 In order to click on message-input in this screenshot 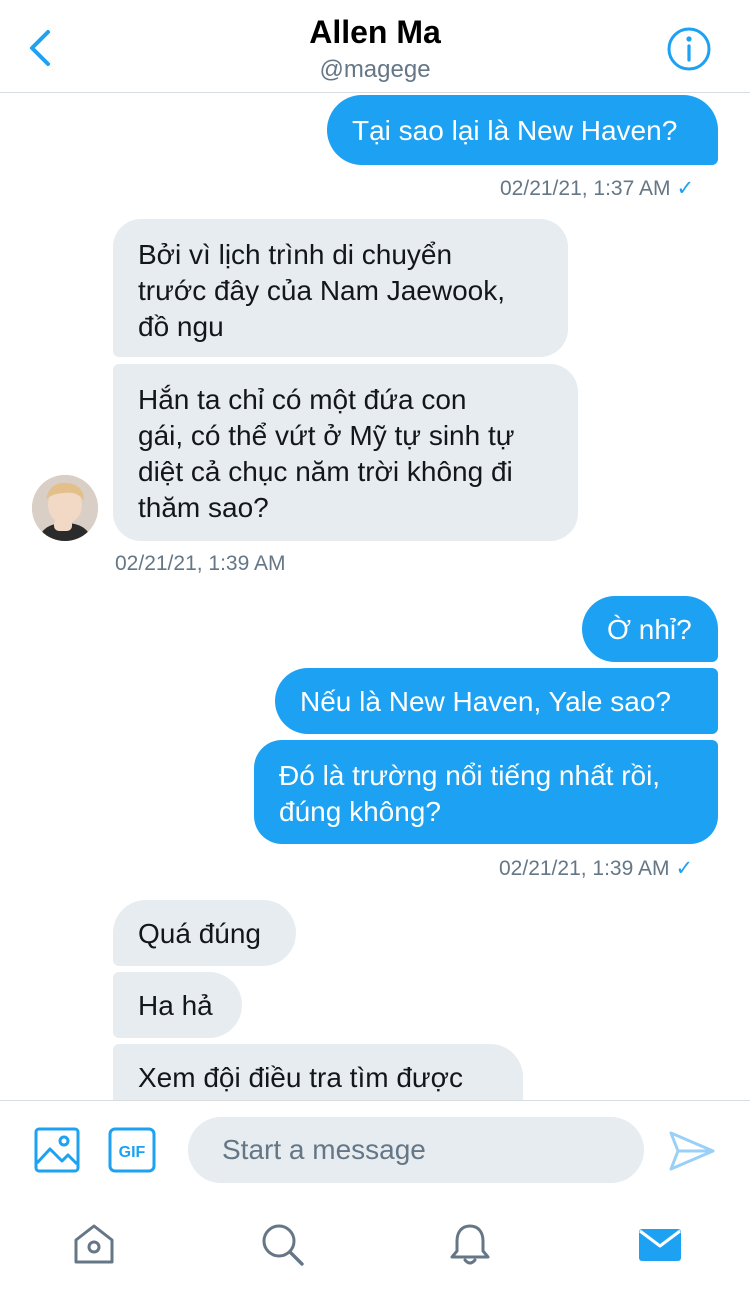, I will do `click(416, 1150)`.